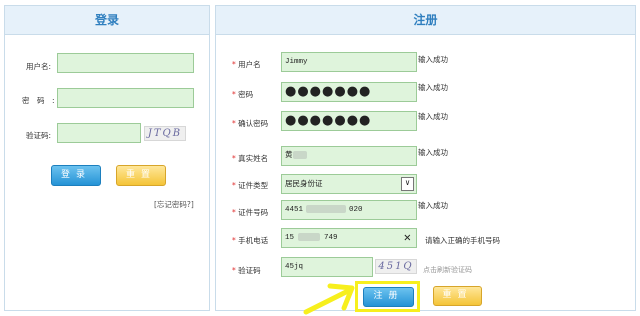 This screenshot has width=640, height=316. What do you see at coordinates (349, 121) in the screenshot?
I see `reg-confirm-password-input: ●●●●●●●` at bounding box center [349, 121].